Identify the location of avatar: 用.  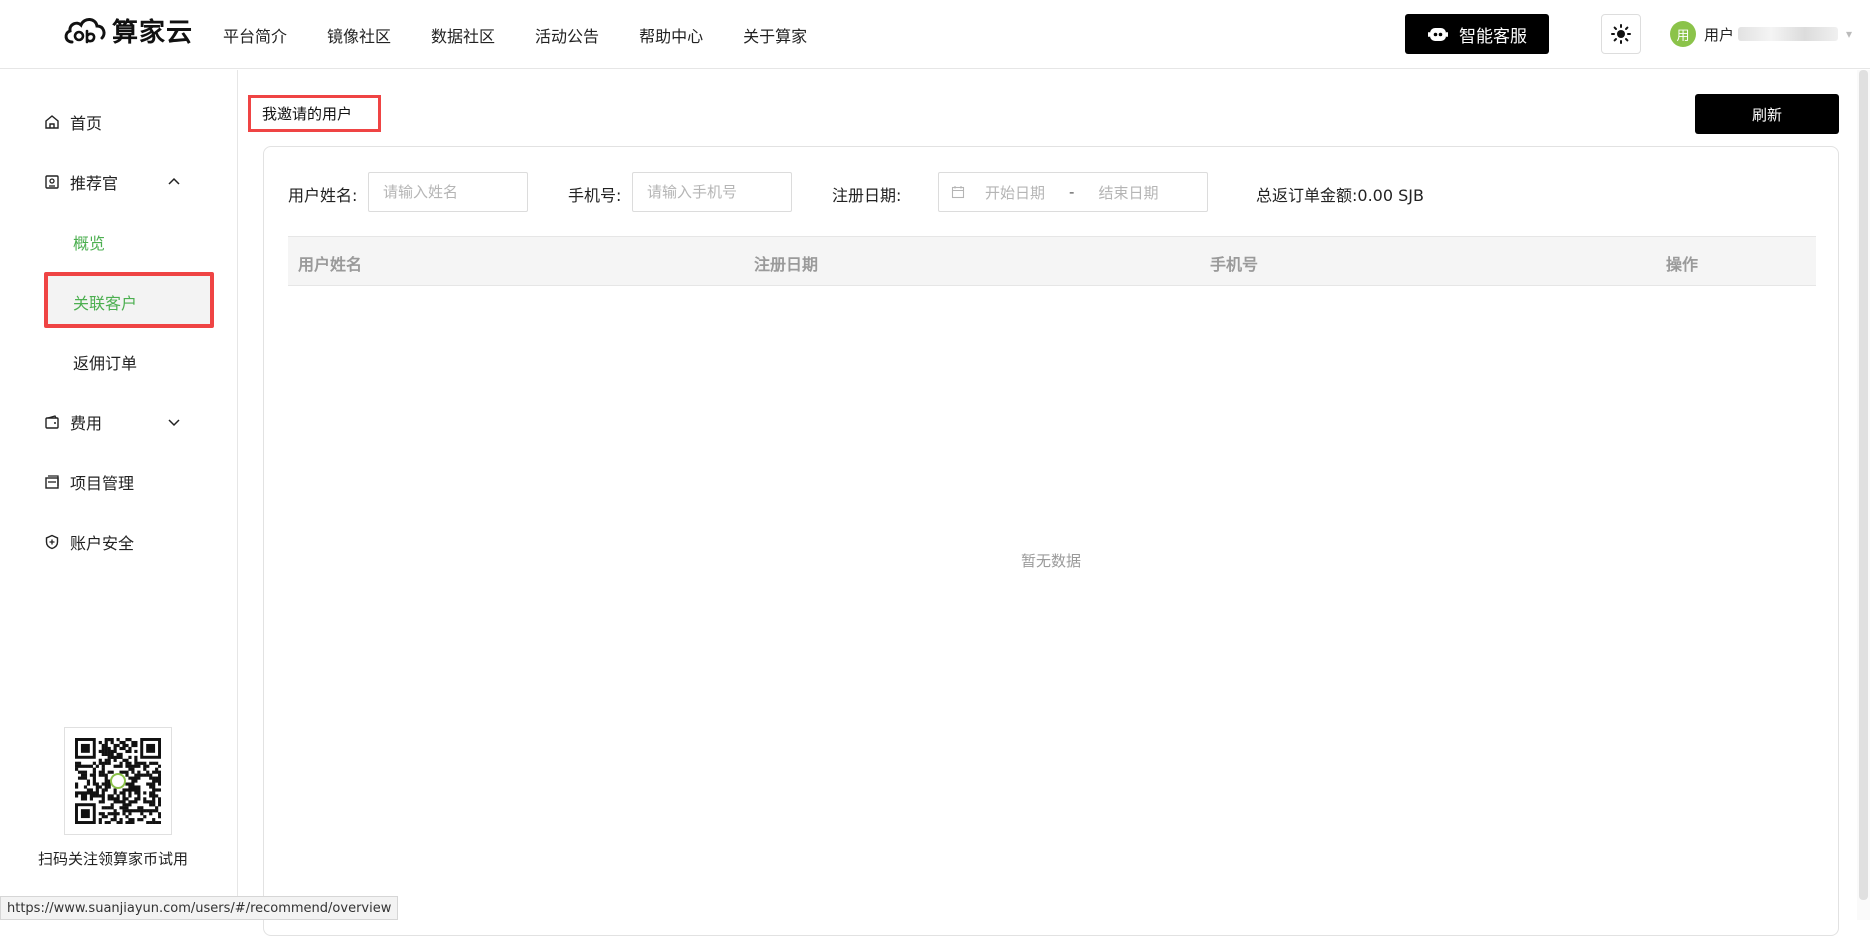
(1683, 34).